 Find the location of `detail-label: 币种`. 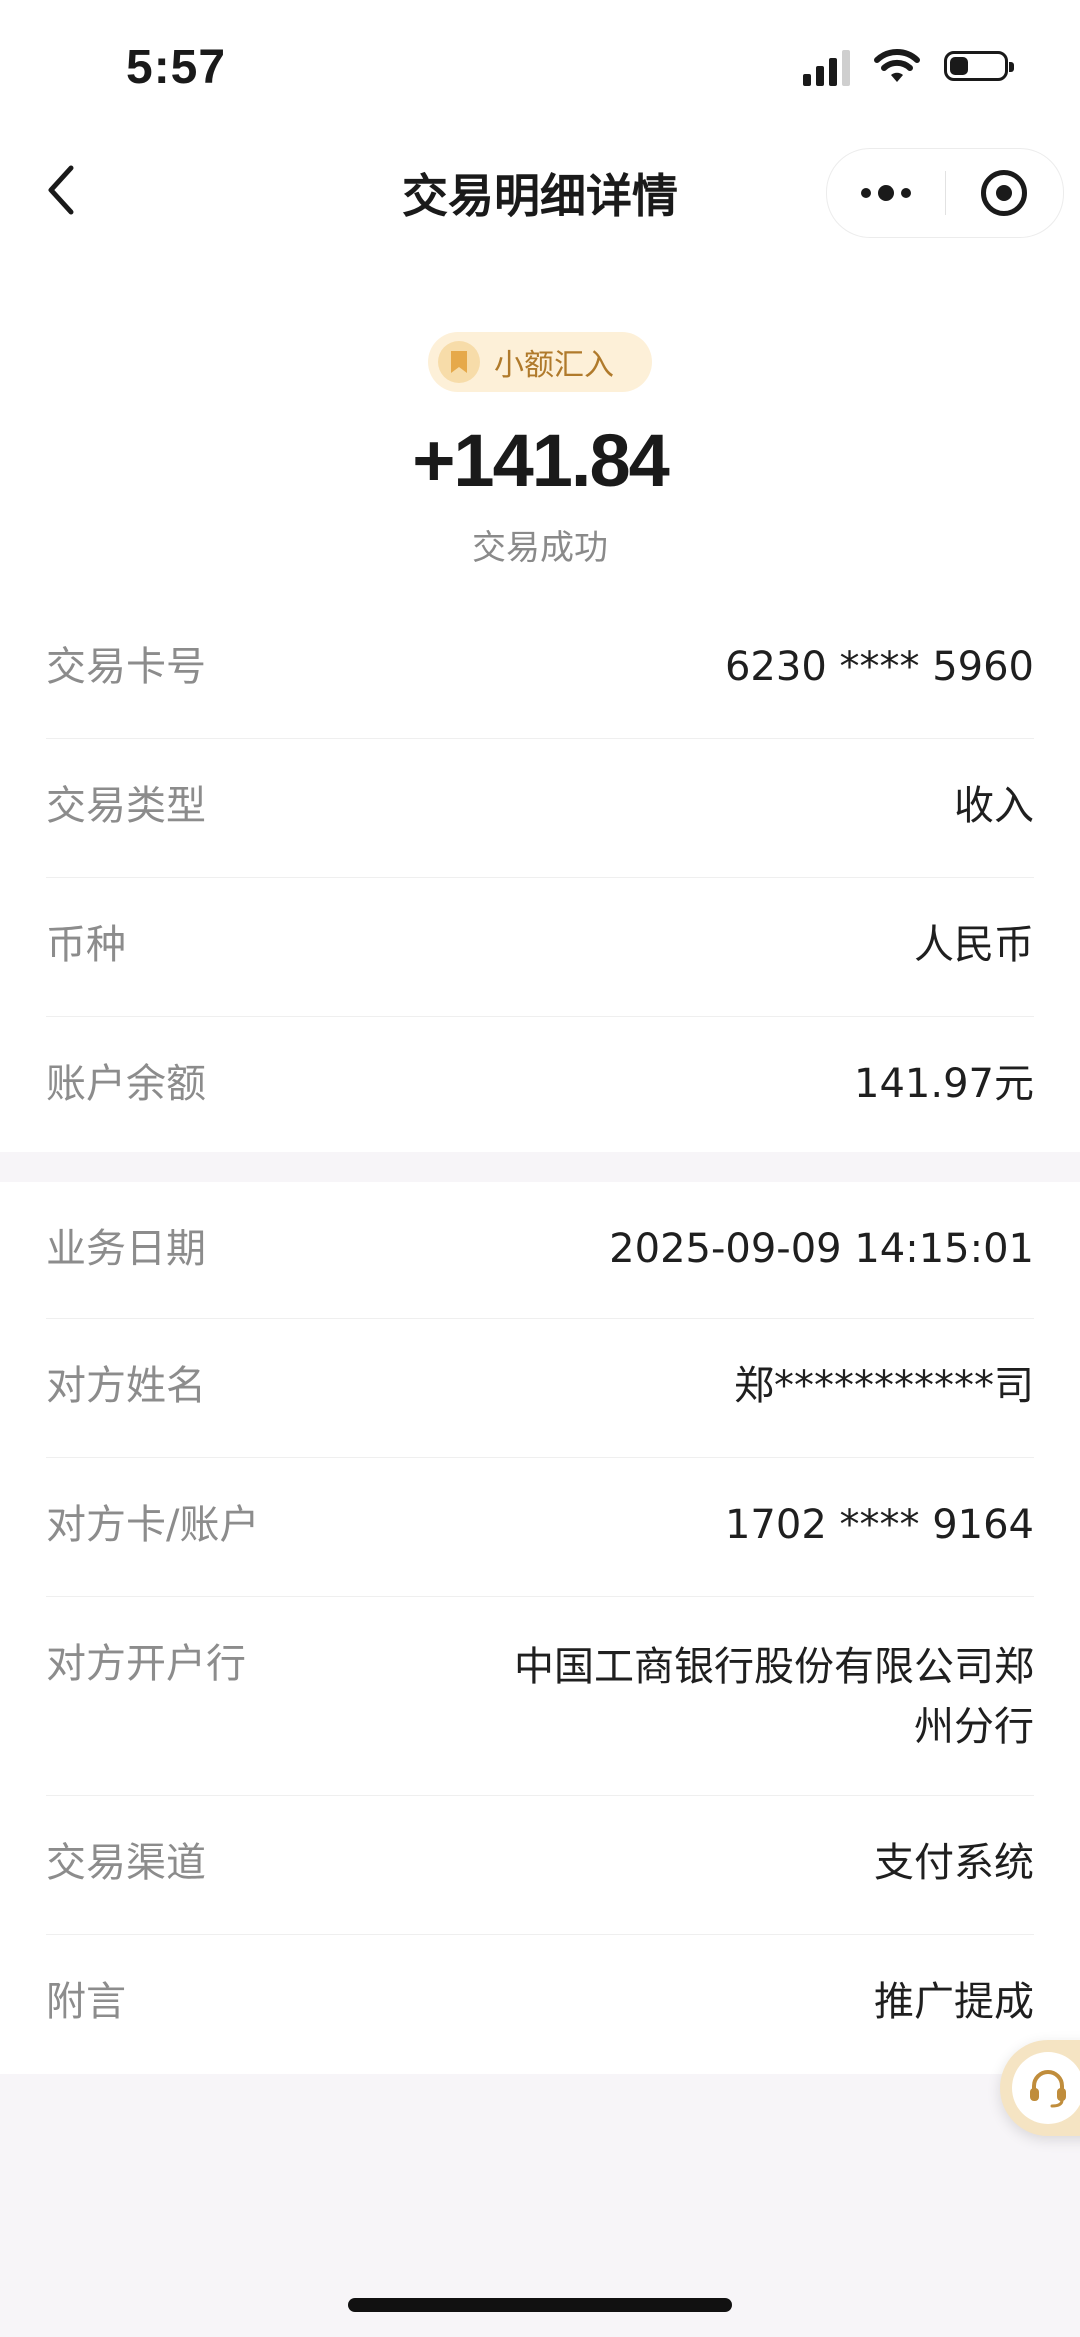

detail-label: 币种 is located at coordinates (86, 945).